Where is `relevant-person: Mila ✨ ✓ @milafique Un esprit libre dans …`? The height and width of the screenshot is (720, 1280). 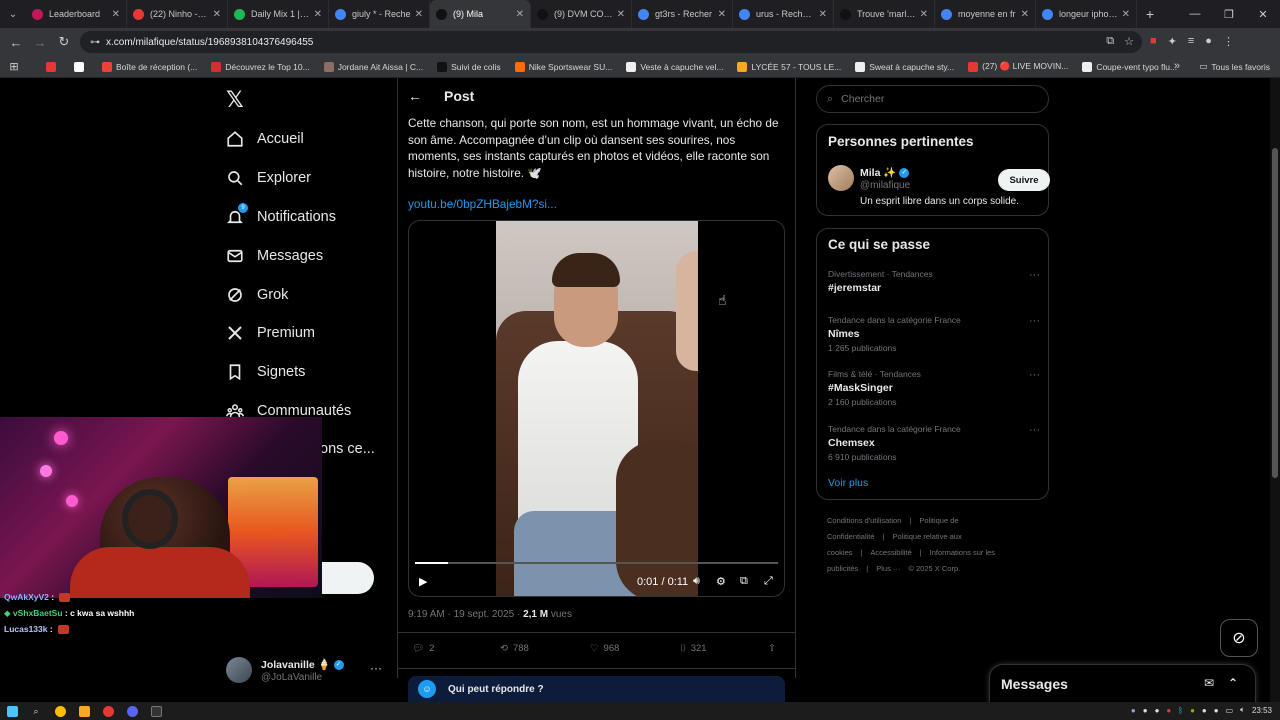
relevant-person: Mila ✨ ✓ @milafique Un esprit libre dans … is located at coordinates (939, 186).